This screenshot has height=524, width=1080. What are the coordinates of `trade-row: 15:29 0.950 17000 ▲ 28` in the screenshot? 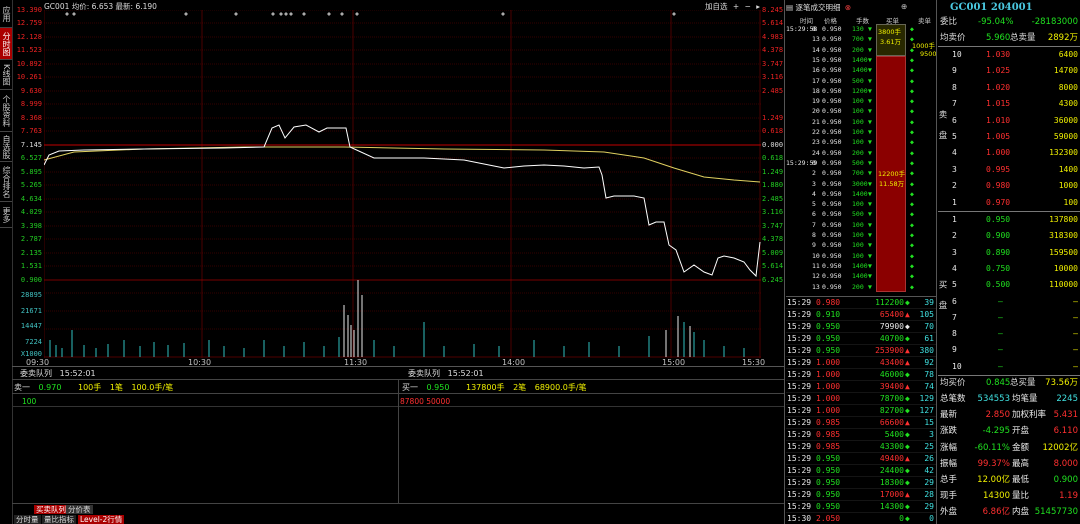 It's located at (861, 495).